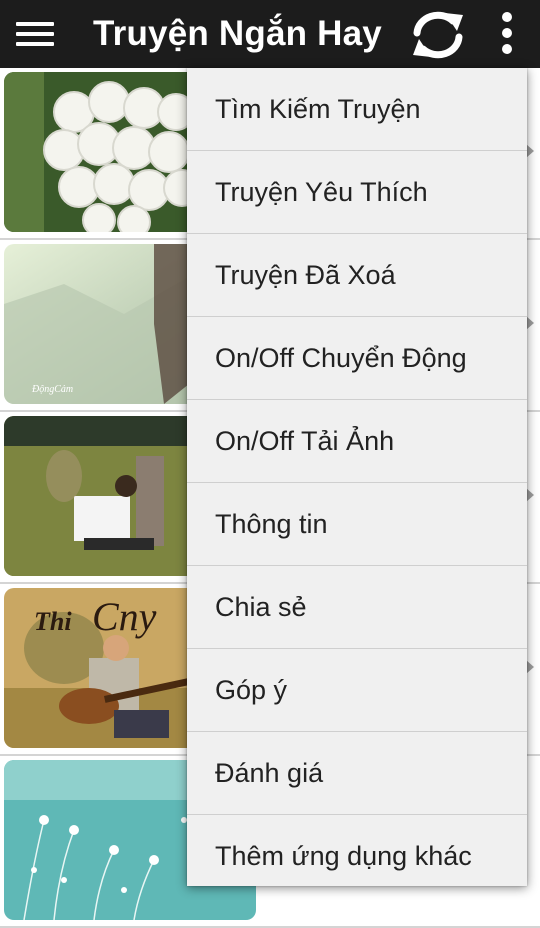  What do you see at coordinates (237, 33) in the screenshot?
I see `app-title: Truyện Ngắn Hay` at bounding box center [237, 33].